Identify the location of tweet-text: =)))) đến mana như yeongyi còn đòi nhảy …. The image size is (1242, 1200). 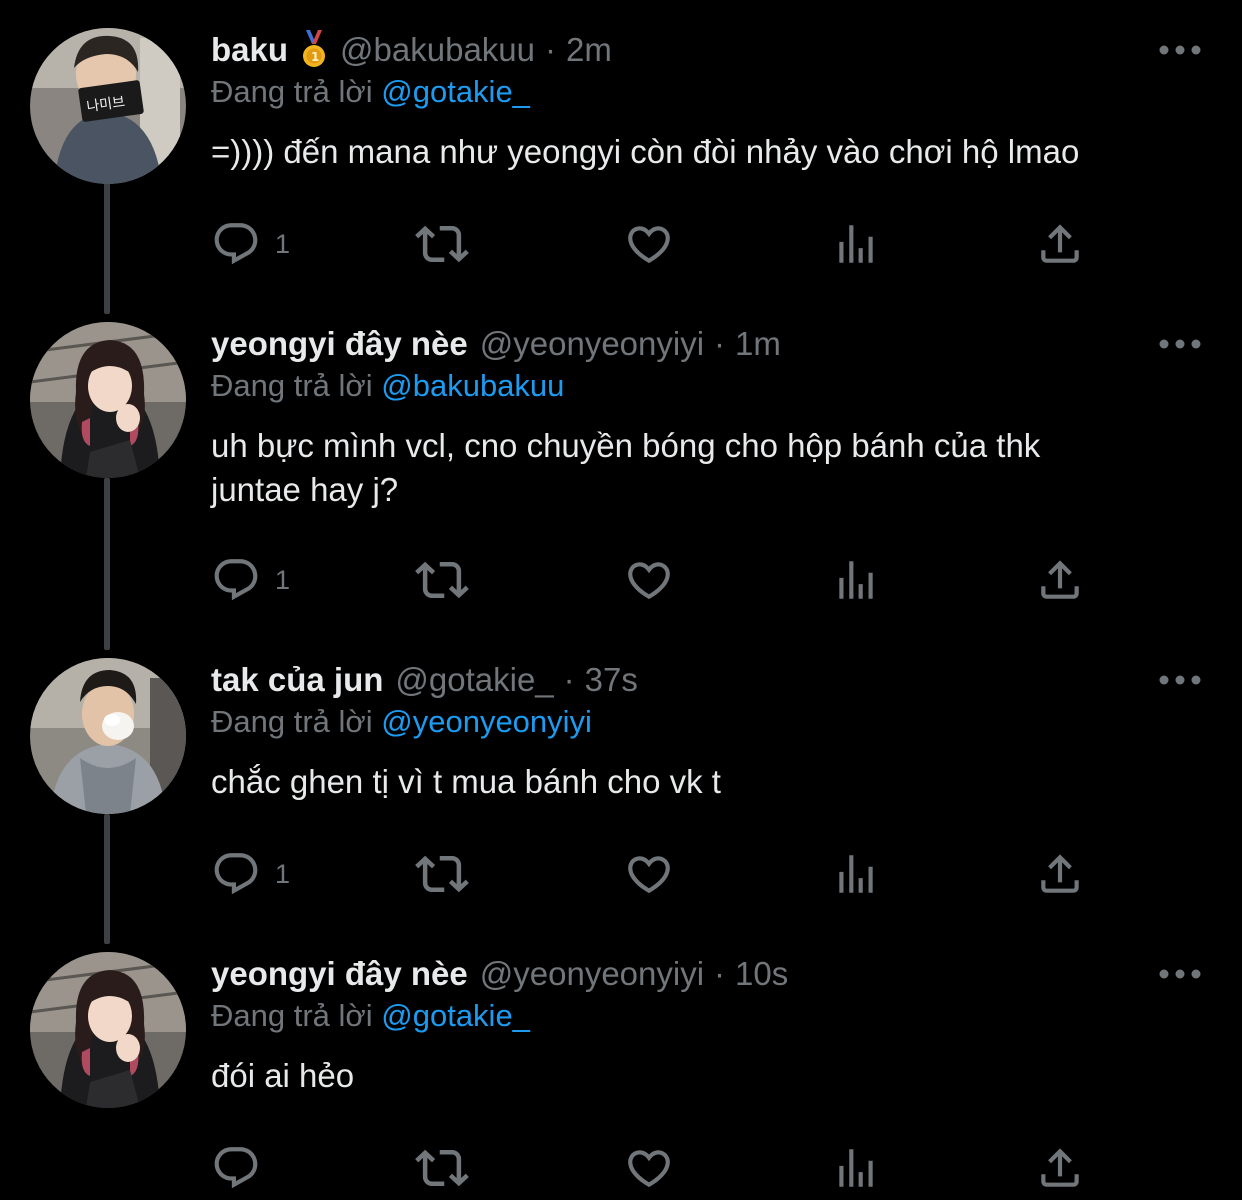
(645, 151).